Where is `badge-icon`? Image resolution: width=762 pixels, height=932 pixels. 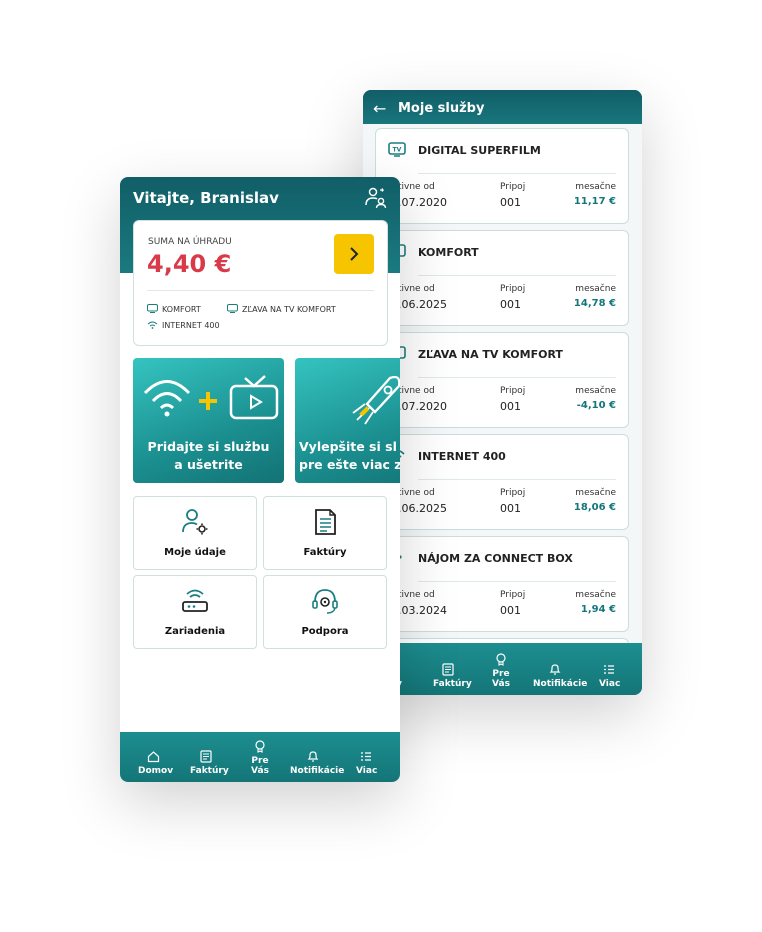
badge-icon is located at coordinates (501, 659).